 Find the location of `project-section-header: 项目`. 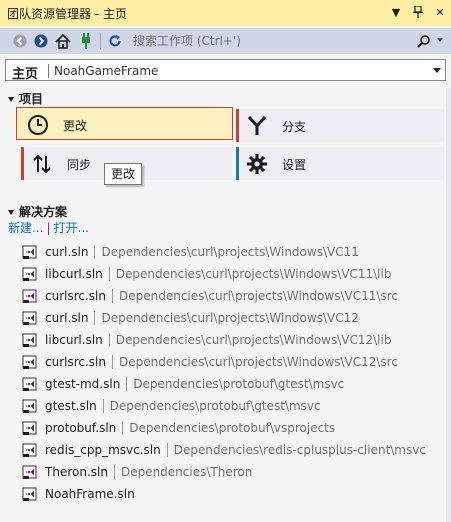

project-section-header: 项目 is located at coordinates (25, 98).